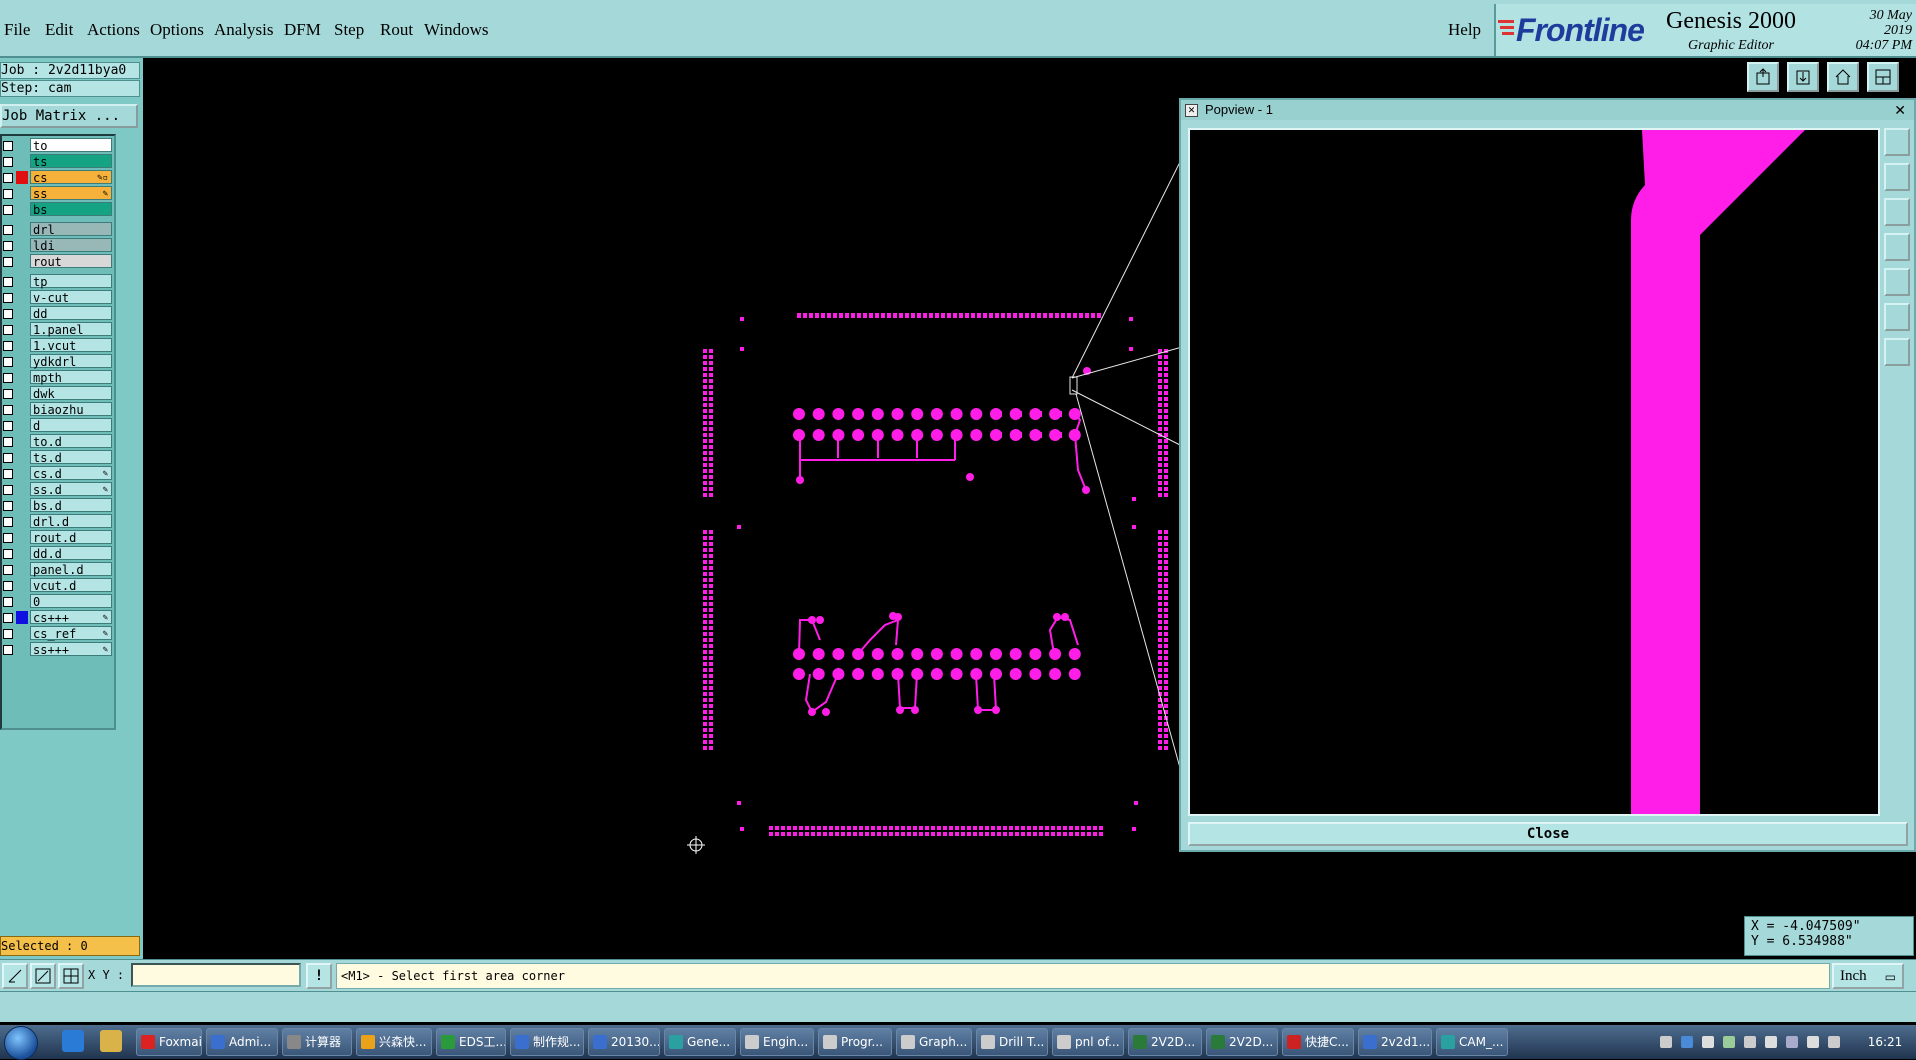 The height and width of the screenshot is (1060, 1916). I want to click on layer-name: ss.d ✎, so click(71, 489).